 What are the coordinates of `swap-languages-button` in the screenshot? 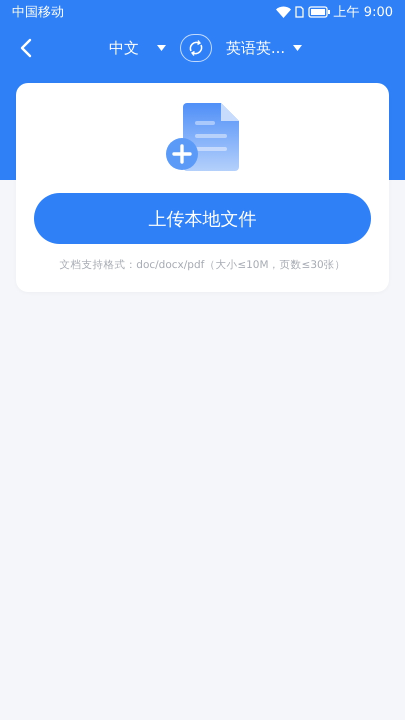 It's located at (196, 48).